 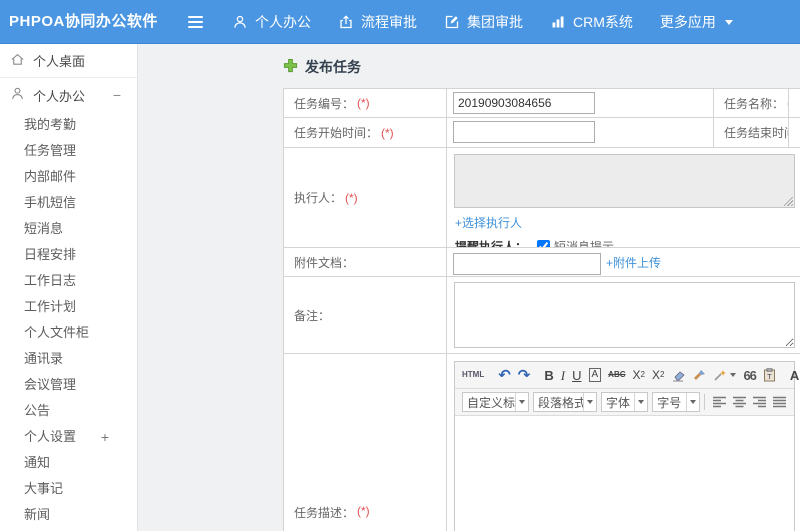 What do you see at coordinates (59, 96) in the screenshot?
I see `sidebar-item-label: 个人办公` at bounding box center [59, 96].